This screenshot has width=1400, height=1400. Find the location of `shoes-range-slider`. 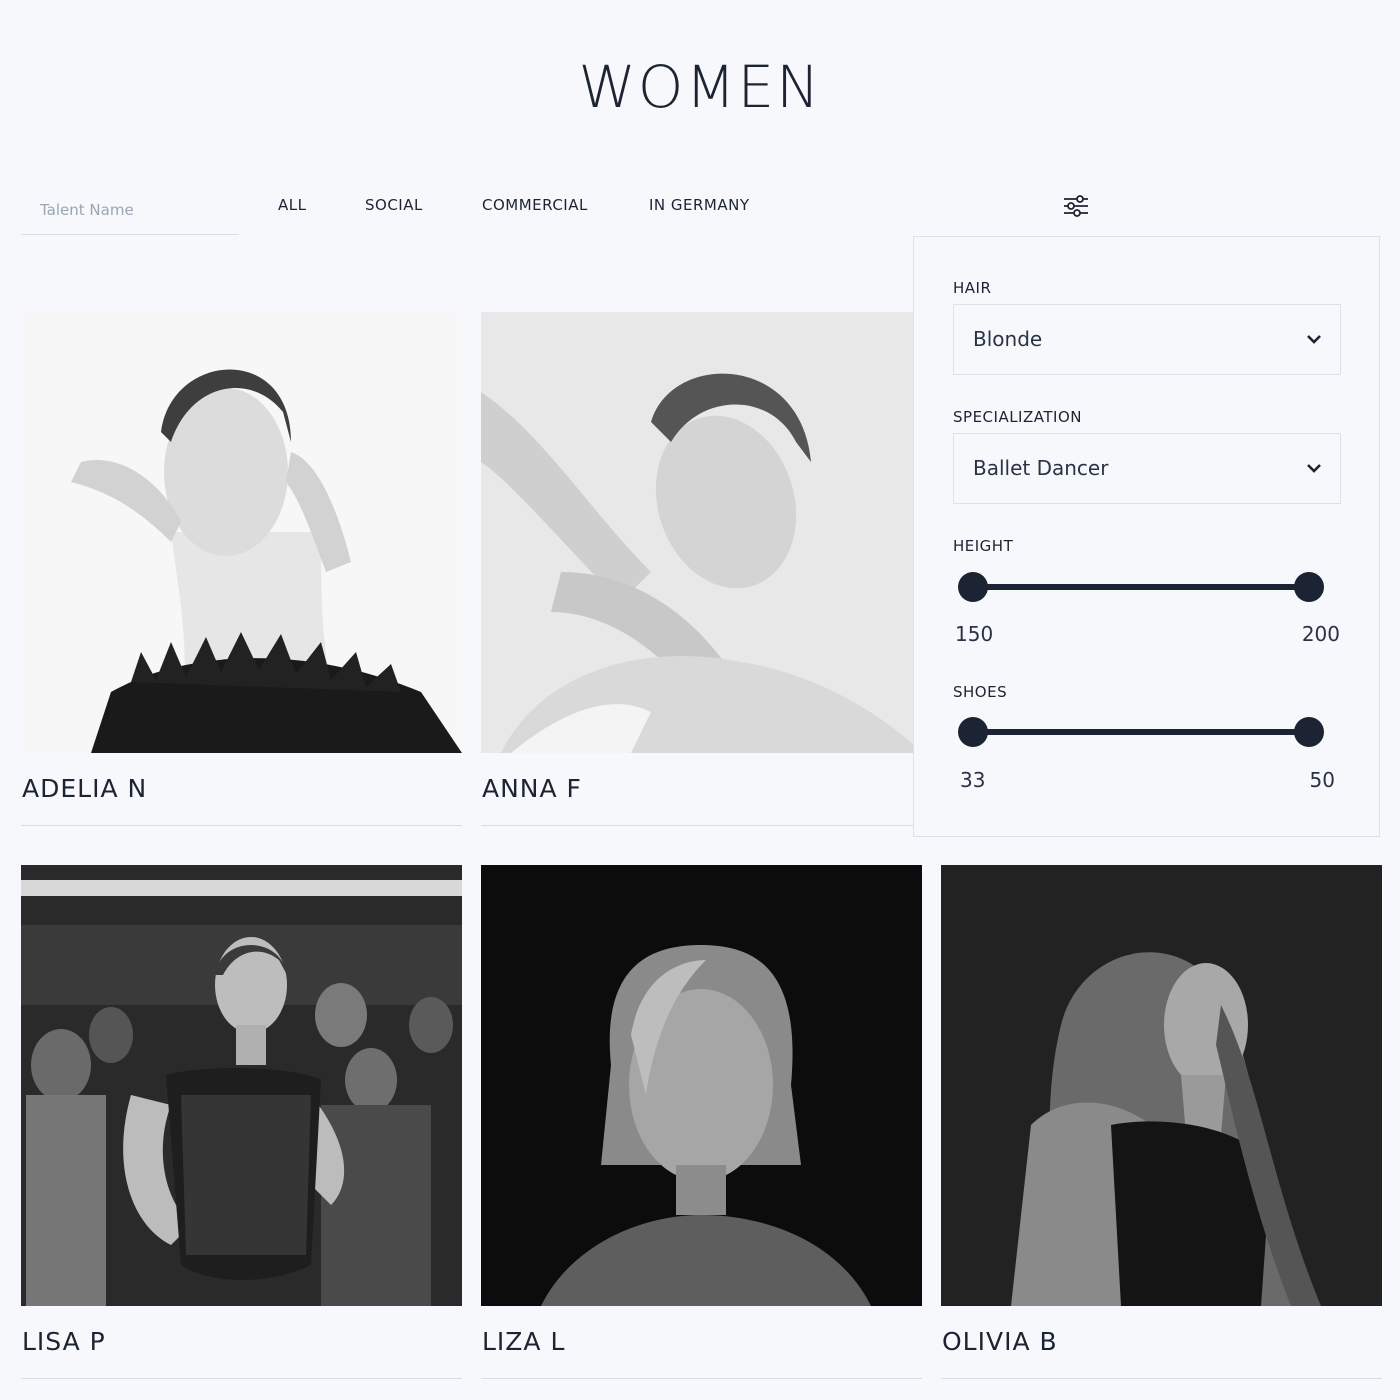

shoes-range-slider is located at coordinates (1141, 732).